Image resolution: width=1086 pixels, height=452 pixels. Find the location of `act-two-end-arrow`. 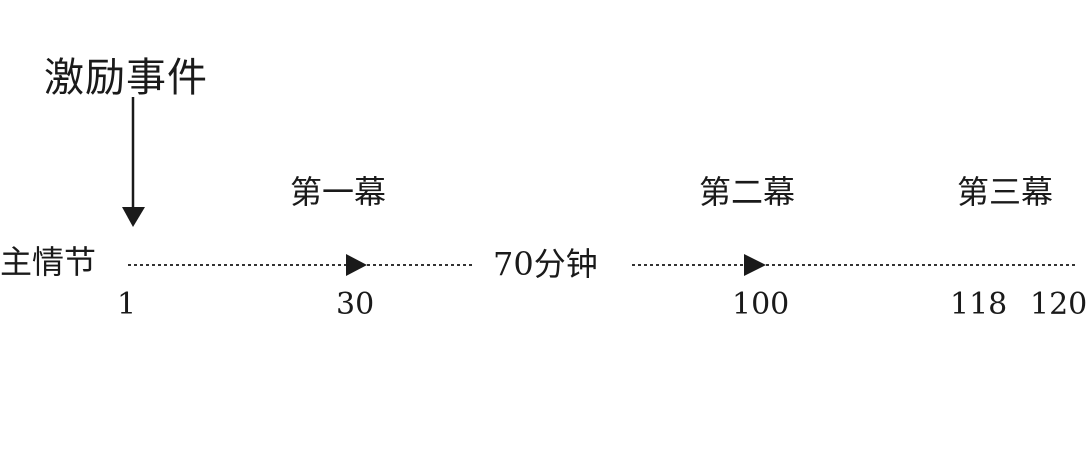

act-two-end-arrow is located at coordinates (755, 265).